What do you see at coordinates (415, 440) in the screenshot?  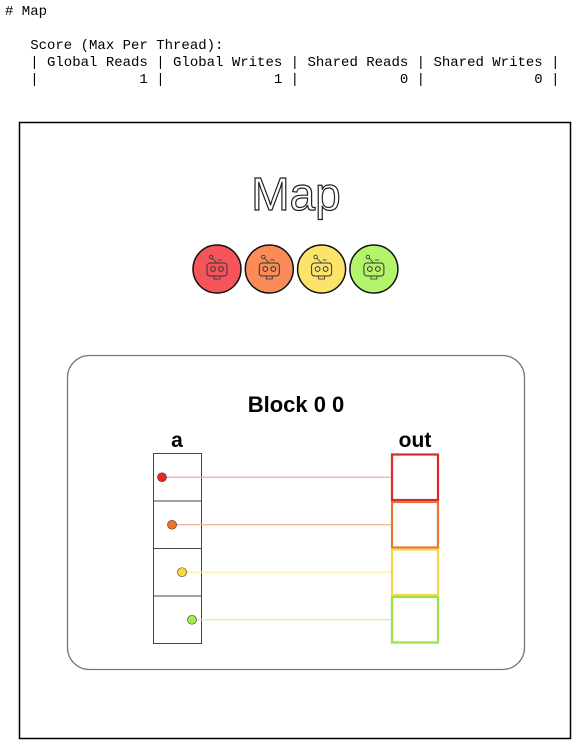 I see `output-label: out` at bounding box center [415, 440].